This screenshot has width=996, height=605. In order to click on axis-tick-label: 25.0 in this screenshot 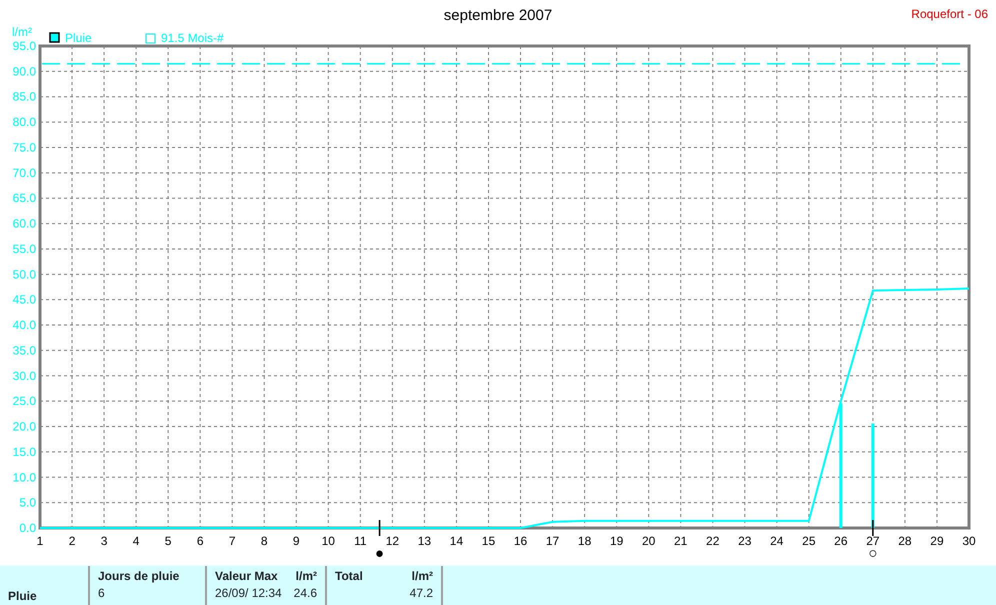, I will do `click(24, 401)`.